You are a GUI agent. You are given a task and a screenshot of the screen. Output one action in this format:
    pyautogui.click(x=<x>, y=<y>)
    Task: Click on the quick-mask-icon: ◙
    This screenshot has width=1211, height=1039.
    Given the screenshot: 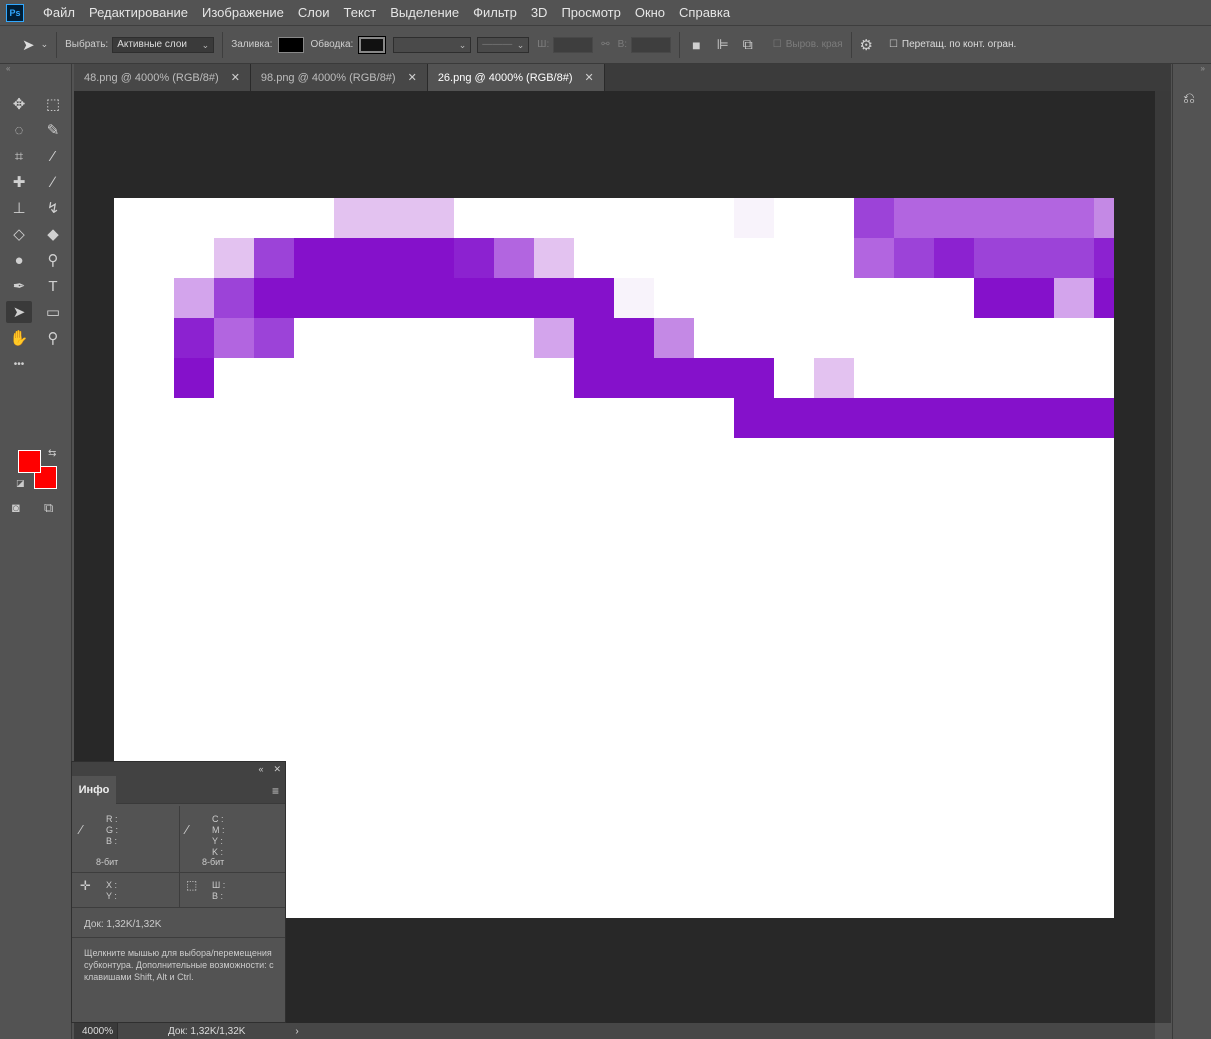 What is the action you would take?
    pyautogui.click(x=16, y=507)
    